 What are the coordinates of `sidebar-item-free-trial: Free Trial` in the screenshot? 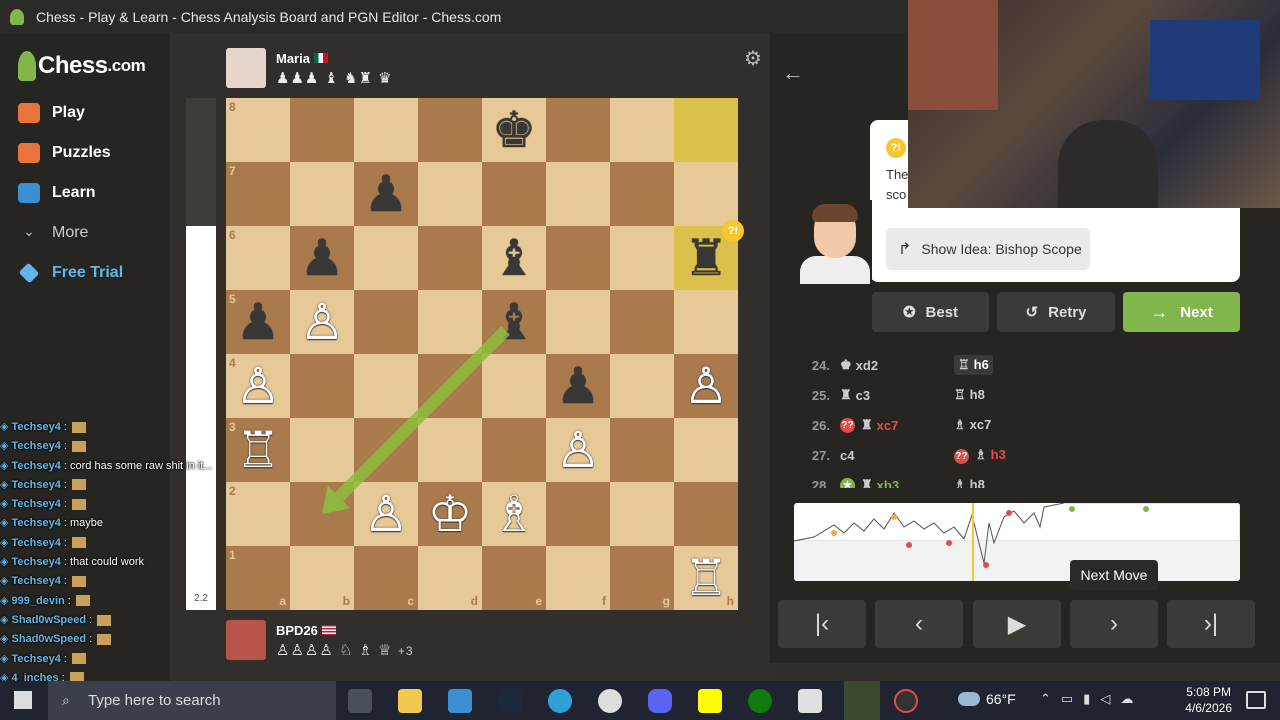 It's located at (70, 273).